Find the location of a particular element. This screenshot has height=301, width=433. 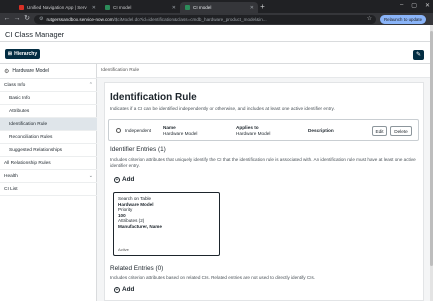

chevron-up-icon: ⌃ is located at coordinates (91, 85).